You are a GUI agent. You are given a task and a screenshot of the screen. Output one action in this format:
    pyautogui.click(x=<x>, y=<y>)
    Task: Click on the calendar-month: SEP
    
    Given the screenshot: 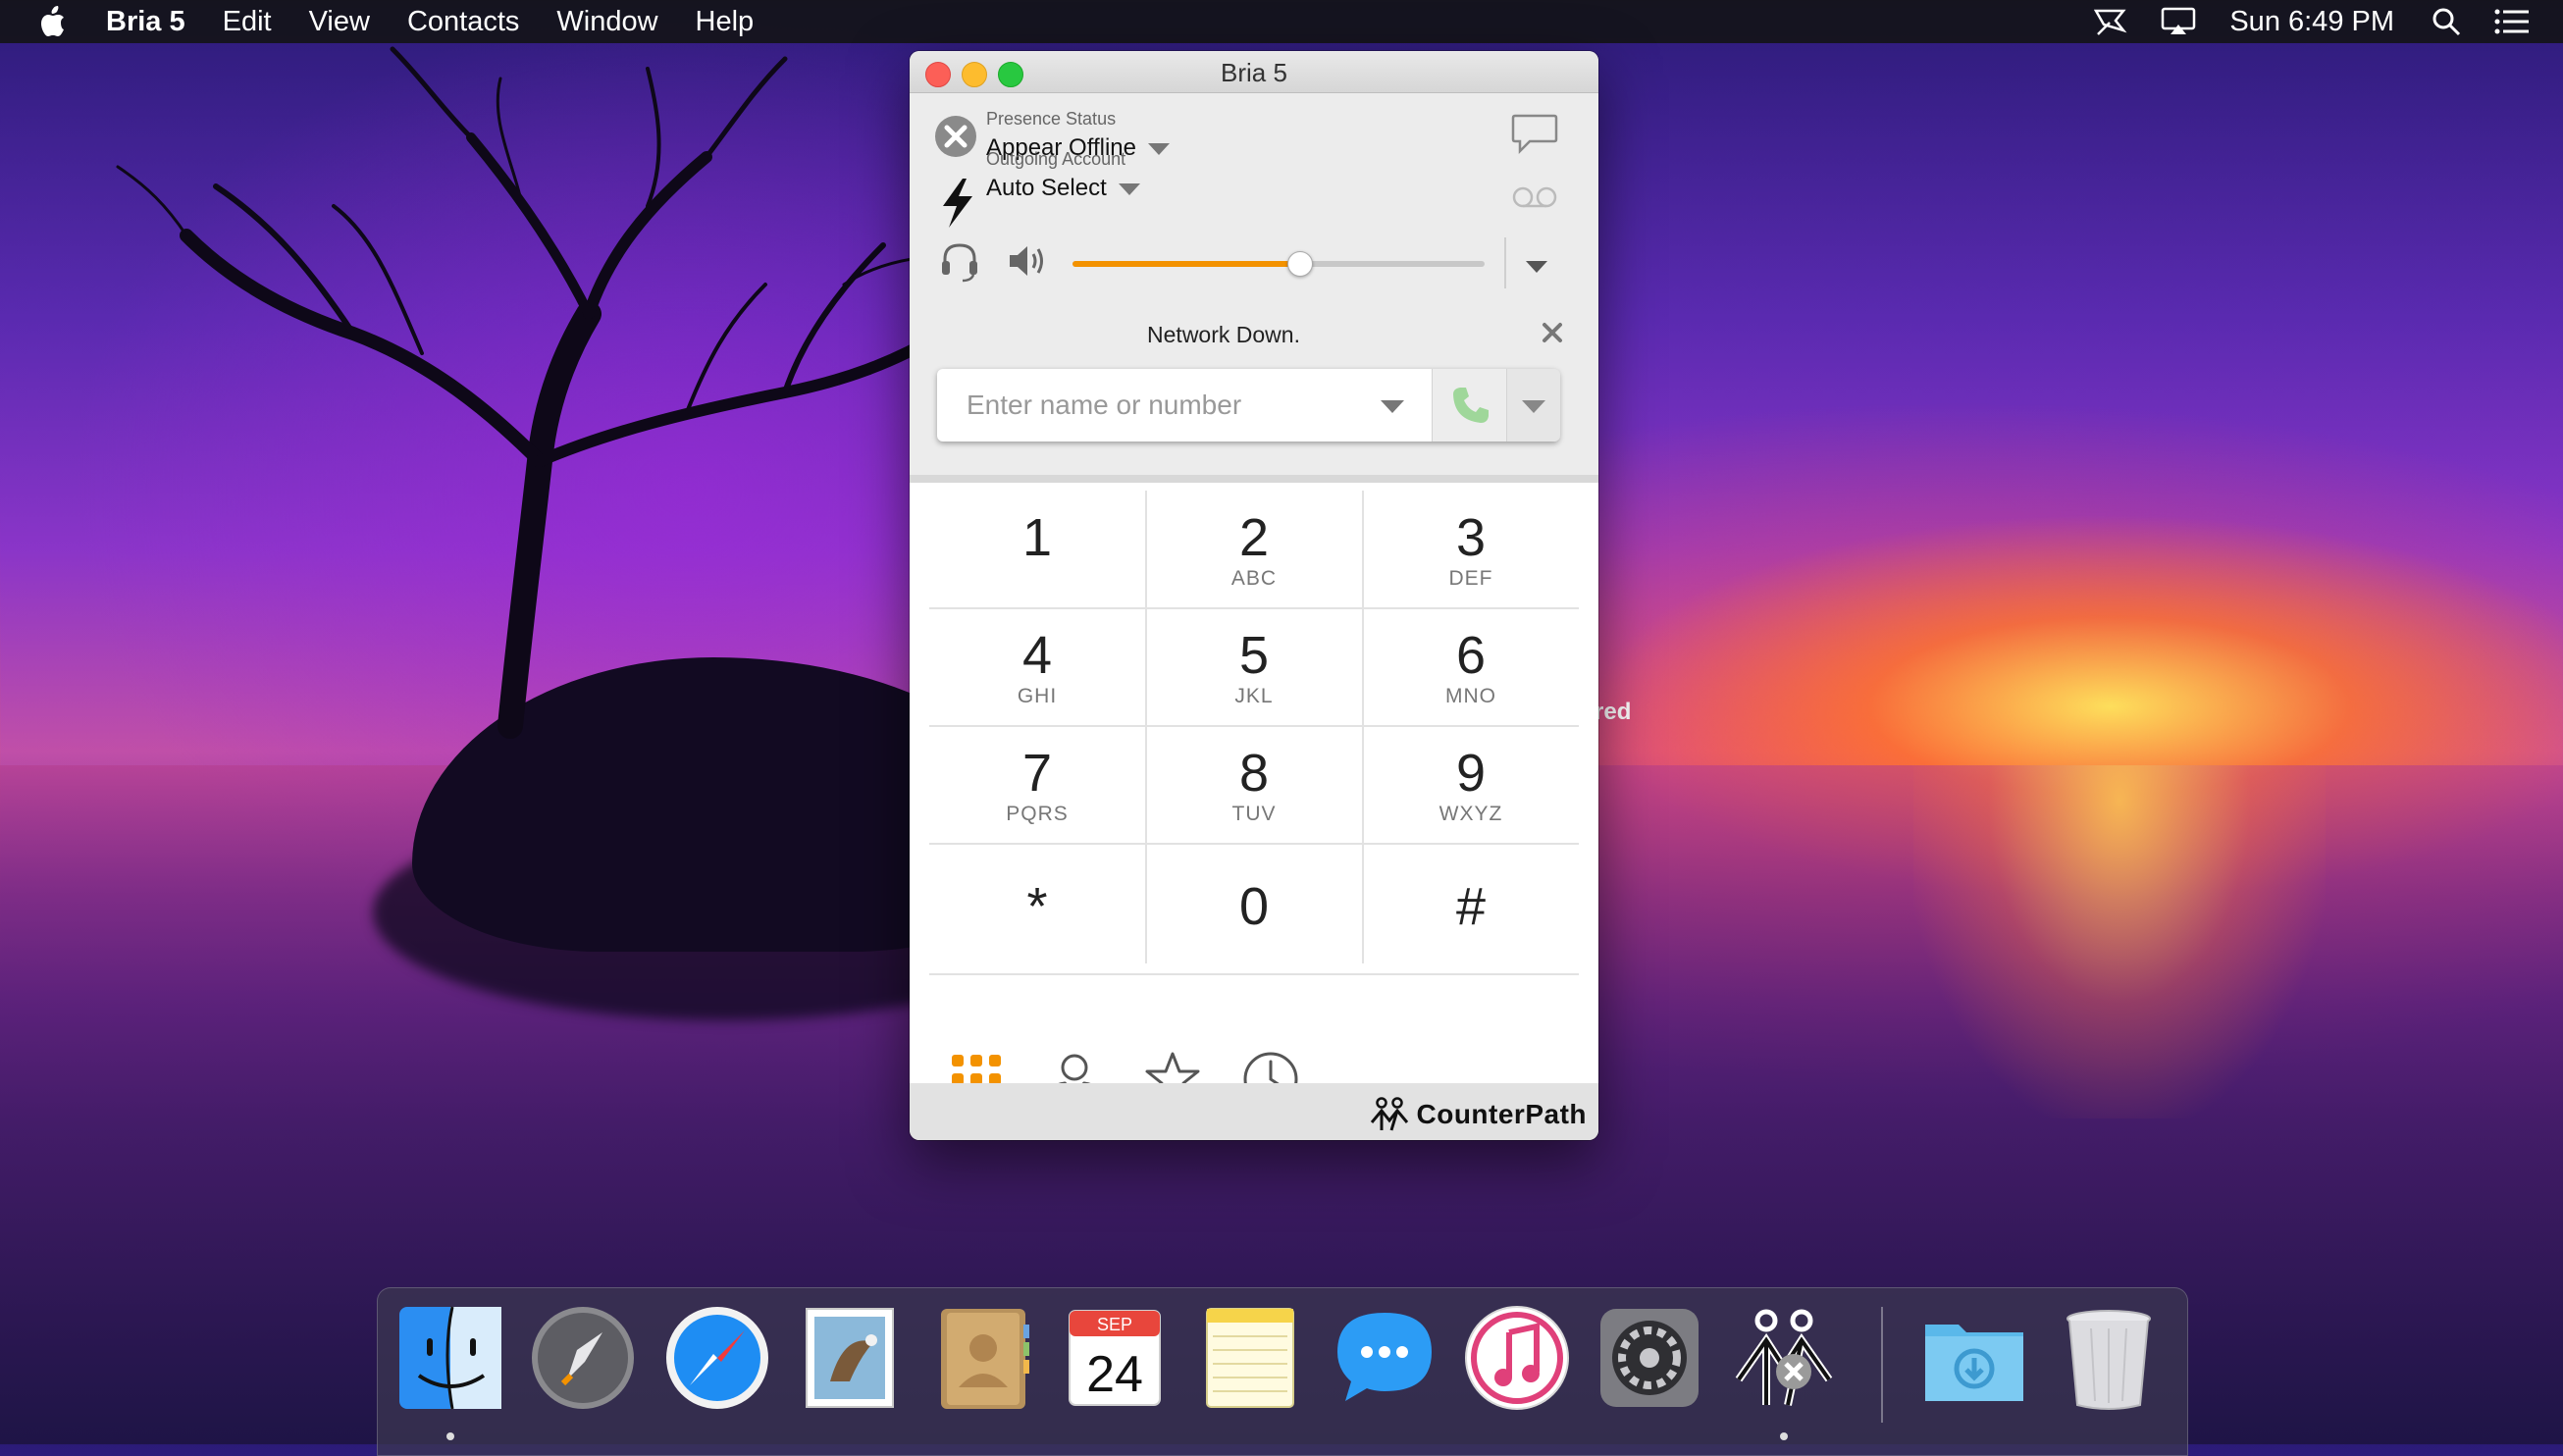 What is the action you would take?
    pyautogui.click(x=1114, y=1324)
    